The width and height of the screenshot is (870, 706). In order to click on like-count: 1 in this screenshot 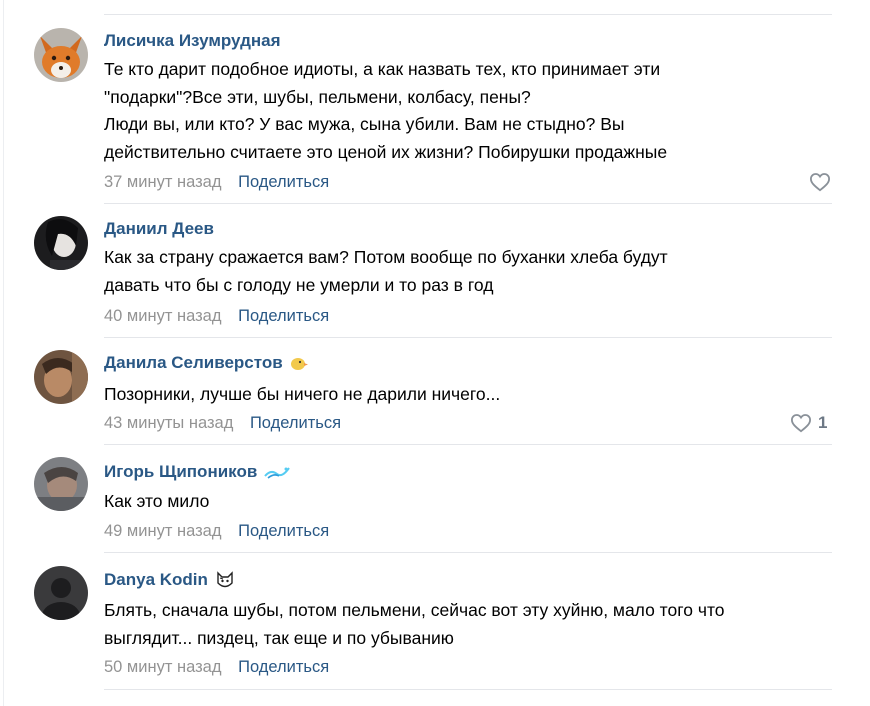, I will do `click(823, 422)`.